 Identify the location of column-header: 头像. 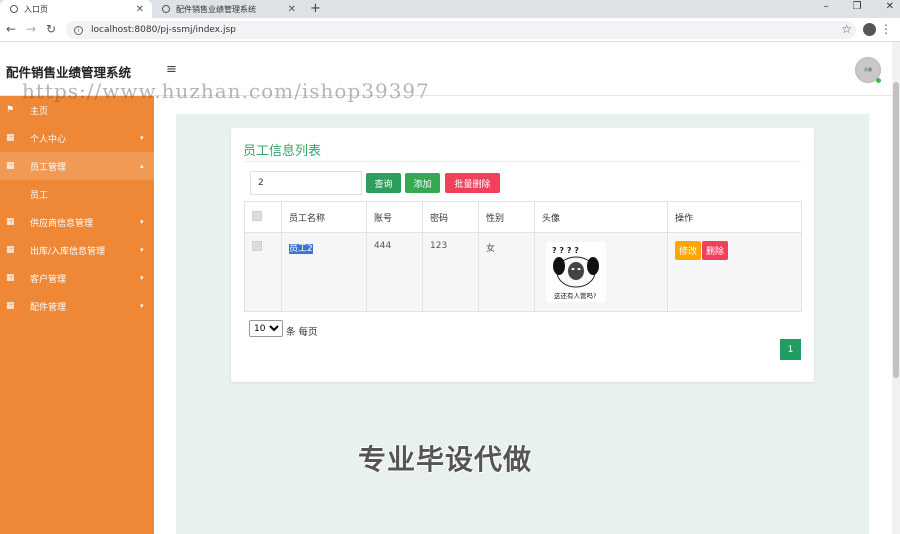
(601, 217).